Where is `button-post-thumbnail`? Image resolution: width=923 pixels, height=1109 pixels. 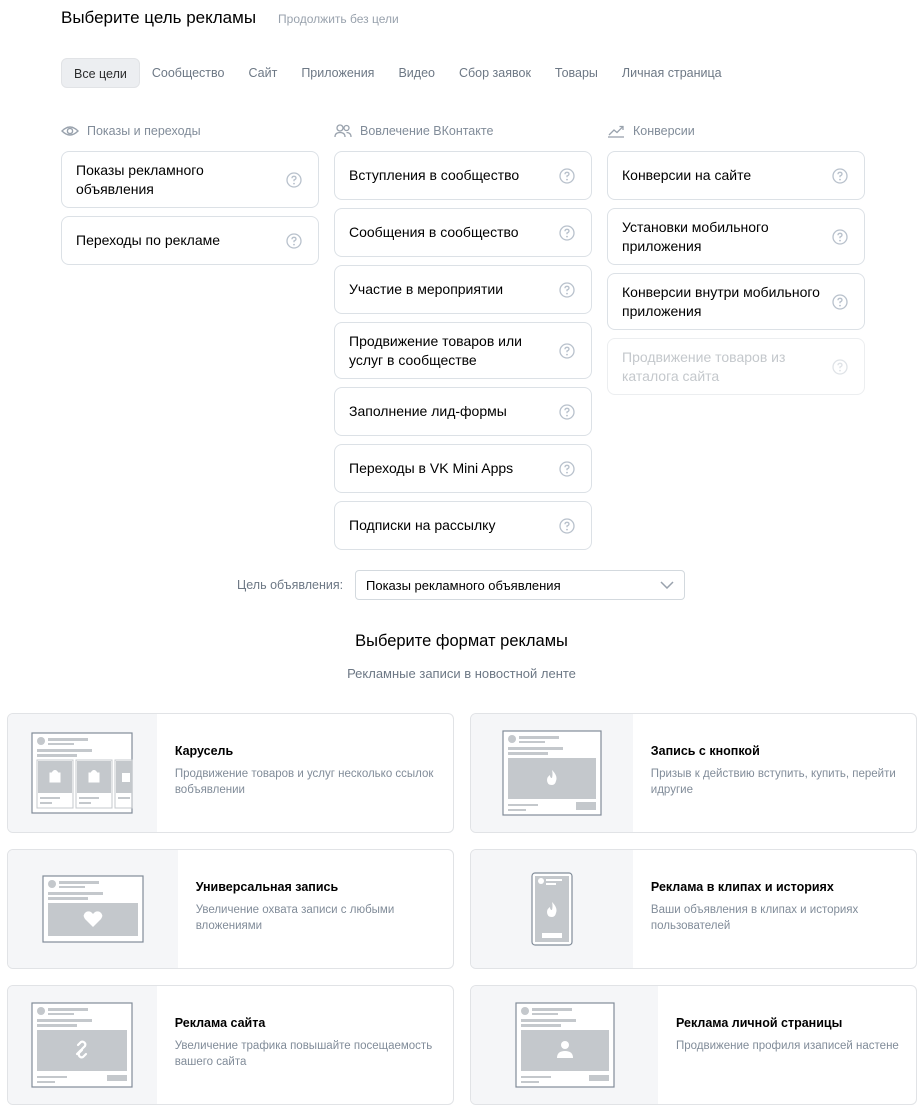
button-post-thumbnail is located at coordinates (552, 773).